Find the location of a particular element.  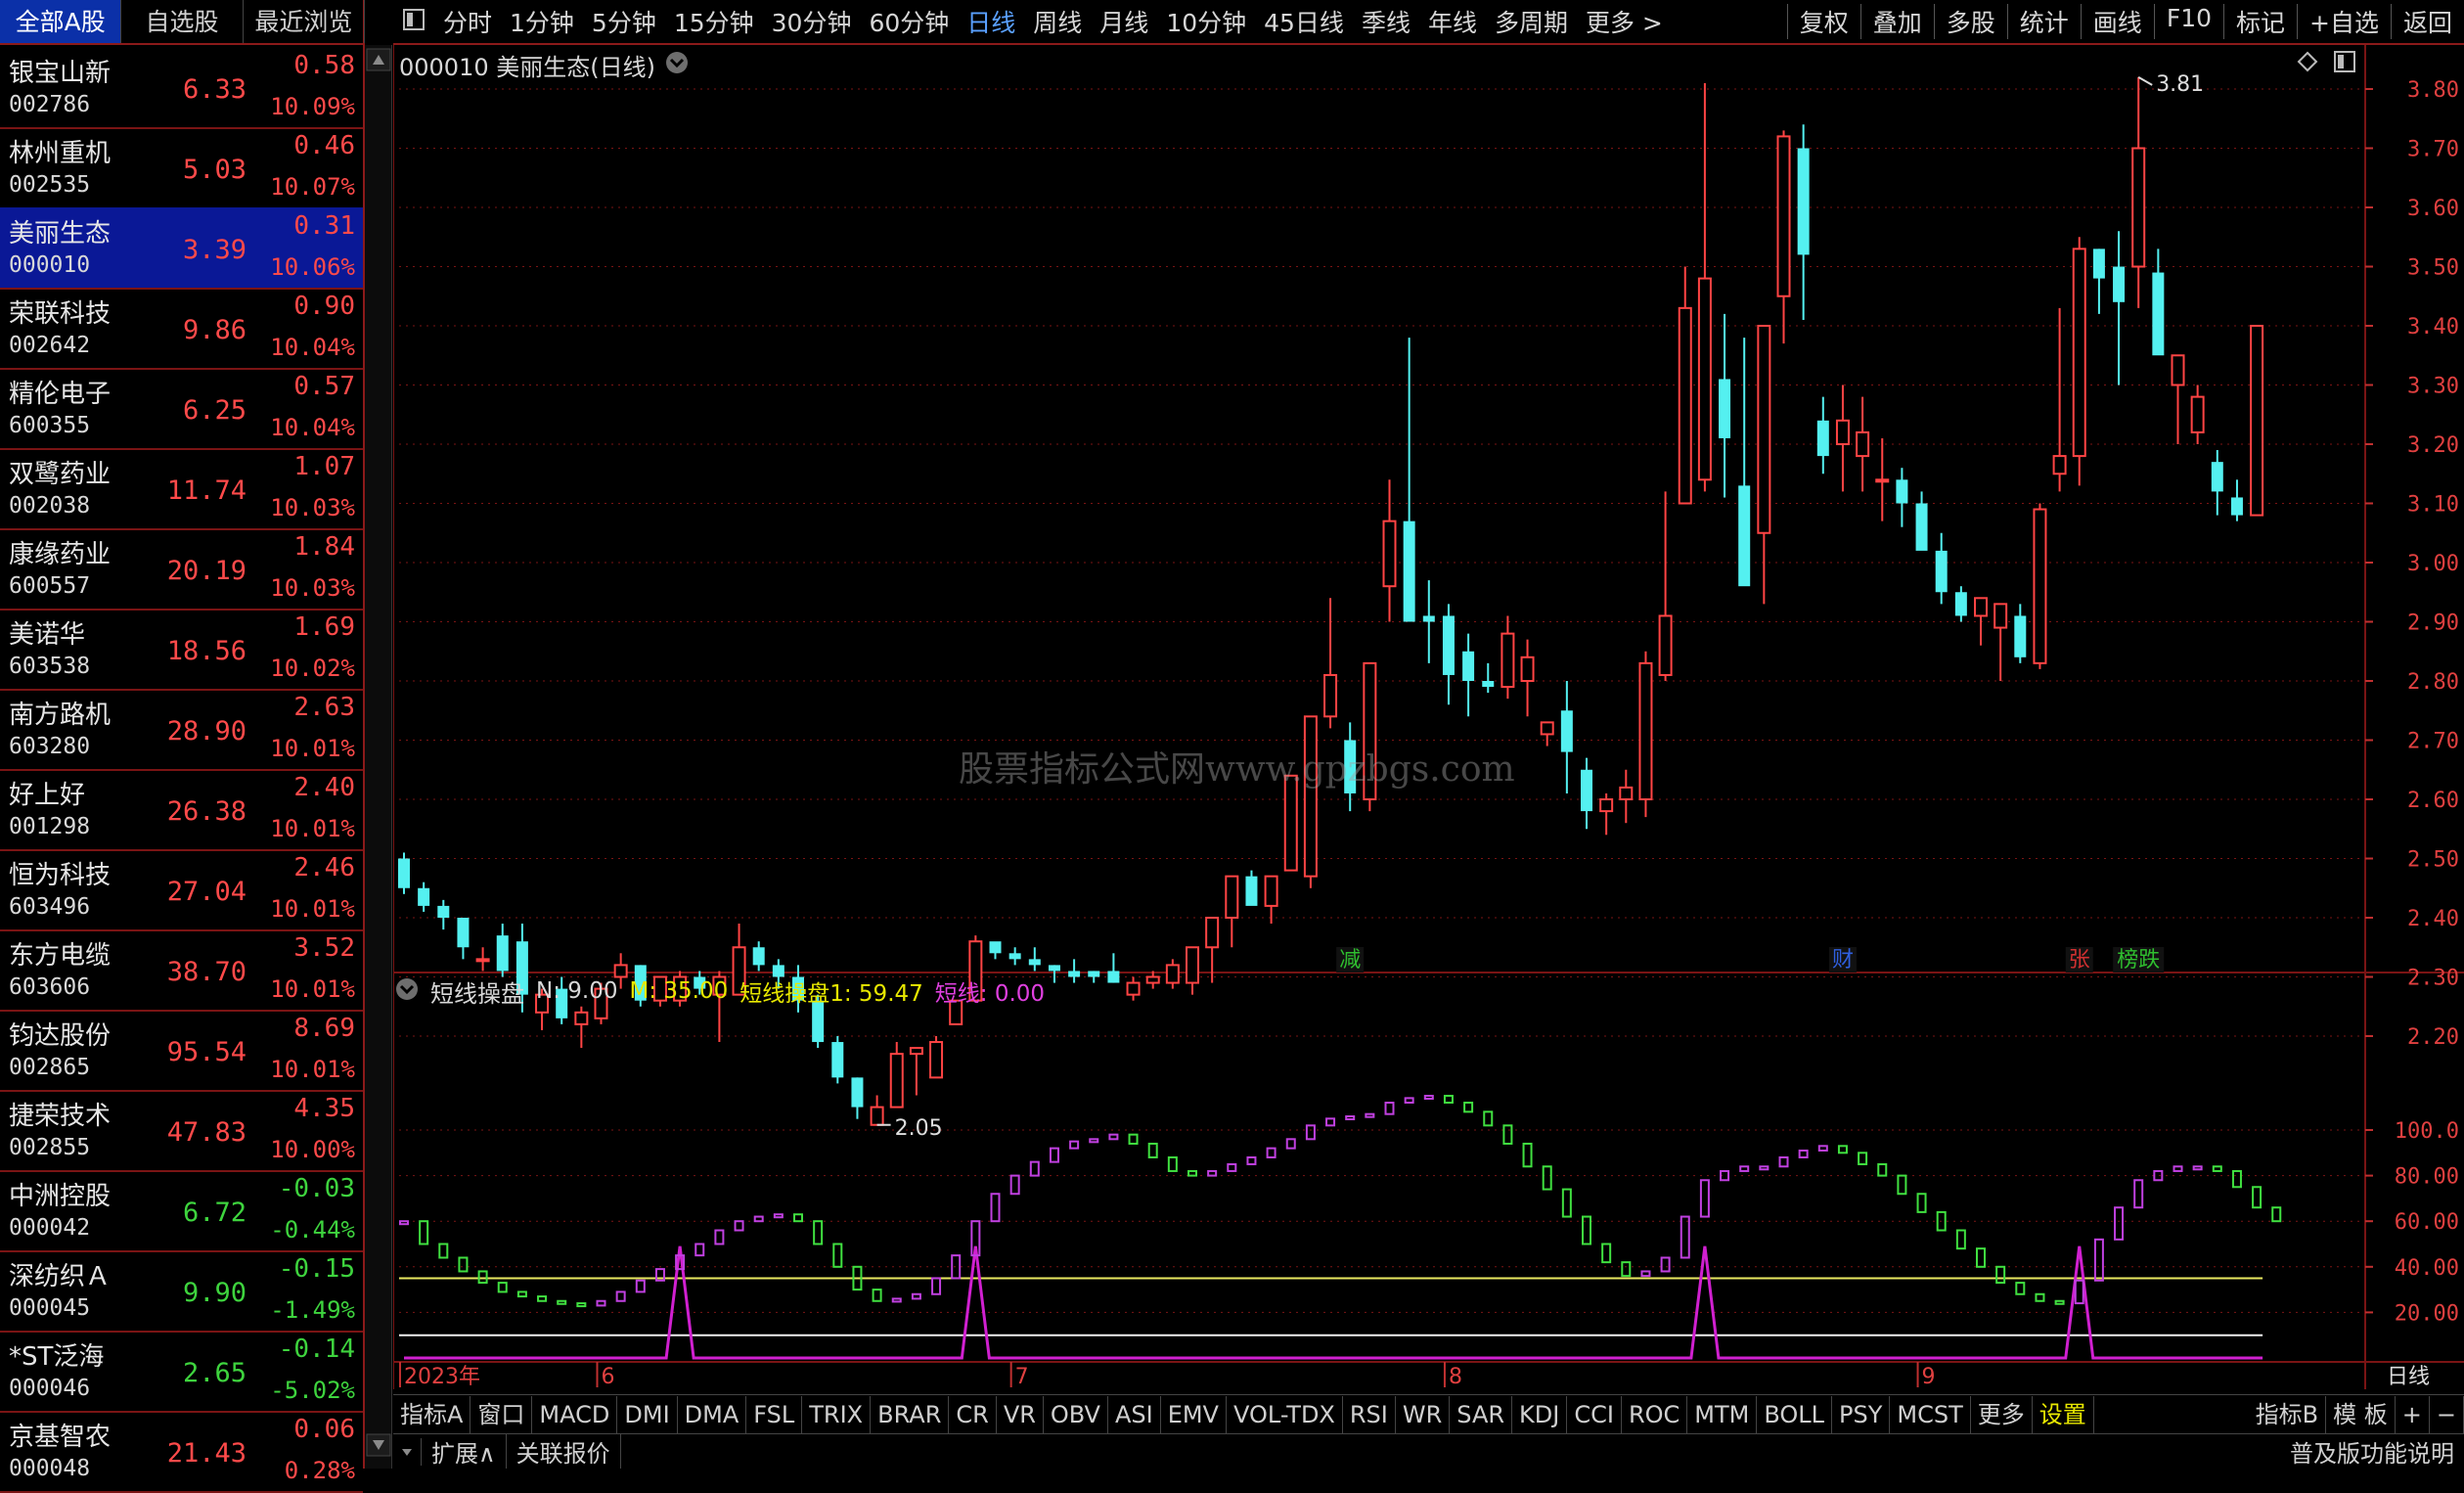

indicator-tab-21: BOLL is located at coordinates (1795, 1414).